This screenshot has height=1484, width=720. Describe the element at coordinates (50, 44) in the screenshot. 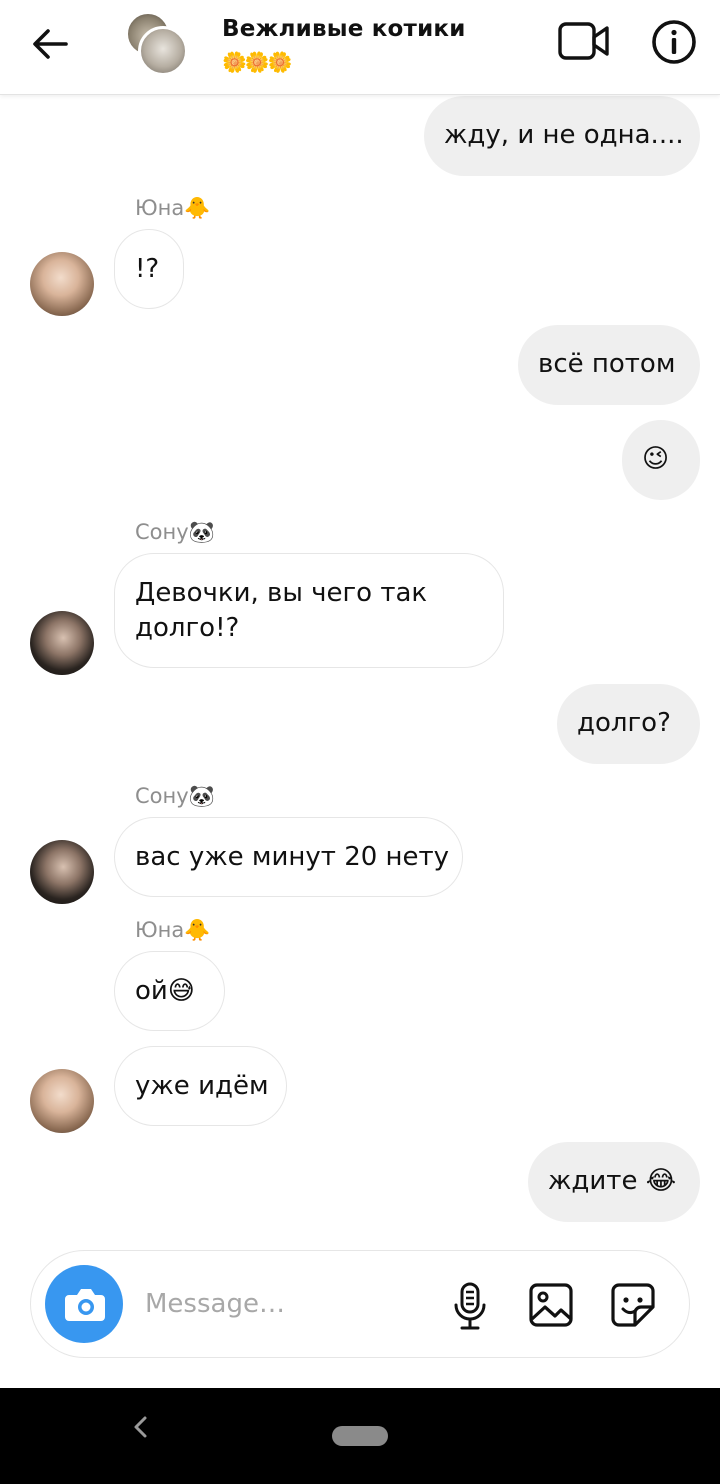

I see `back-arrow-icon` at that location.